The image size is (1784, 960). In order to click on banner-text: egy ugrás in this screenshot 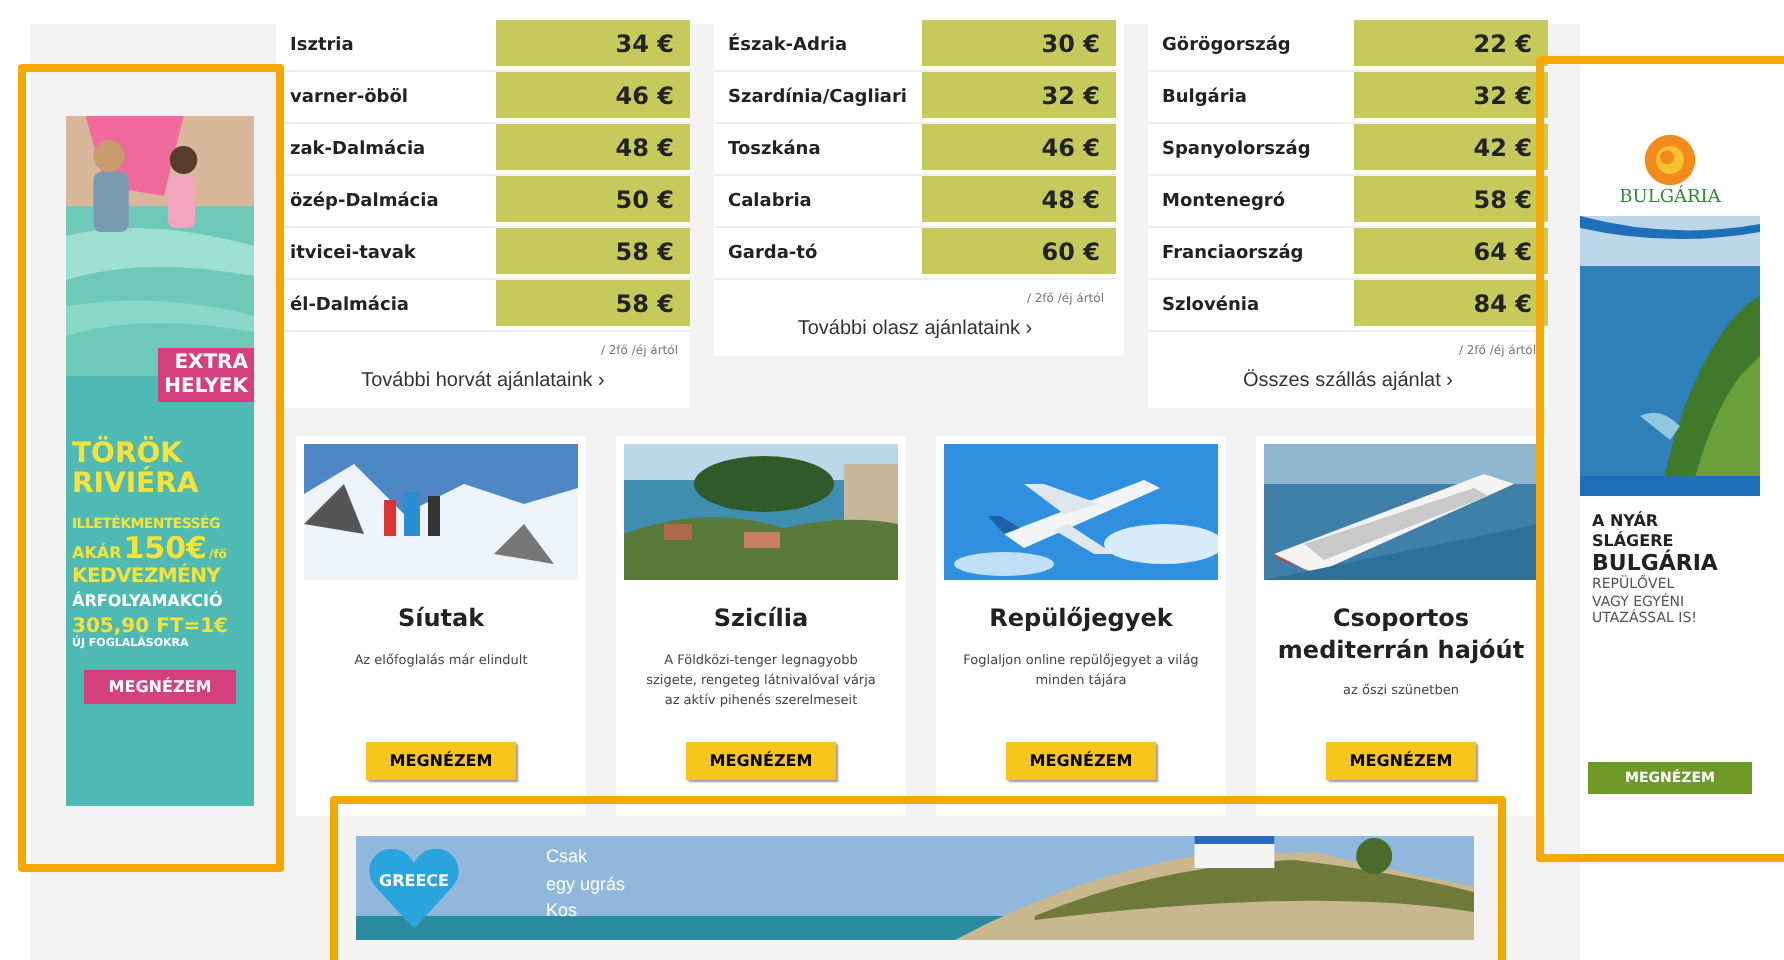, I will do `click(586, 884)`.